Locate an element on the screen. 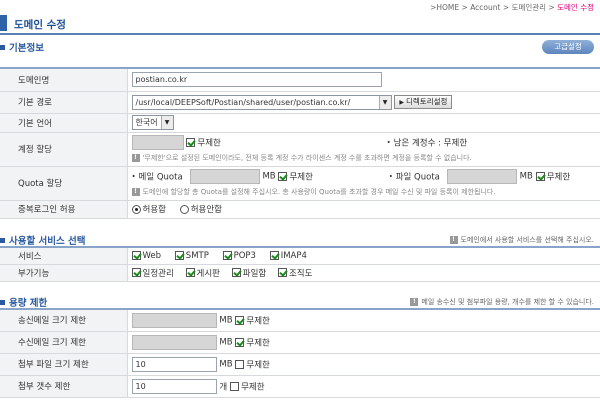 The image size is (600, 400). addons-label: 부가기능 is located at coordinates (64, 273).